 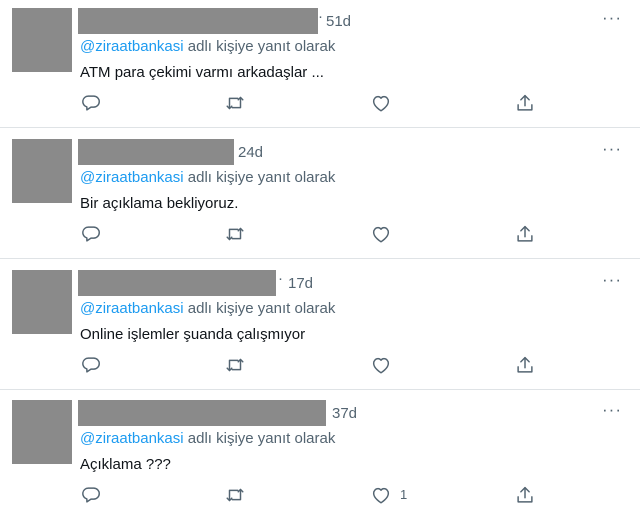 What do you see at coordinates (125, 464) in the screenshot?
I see `tweet-text: Açıklama ???` at bounding box center [125, 464].